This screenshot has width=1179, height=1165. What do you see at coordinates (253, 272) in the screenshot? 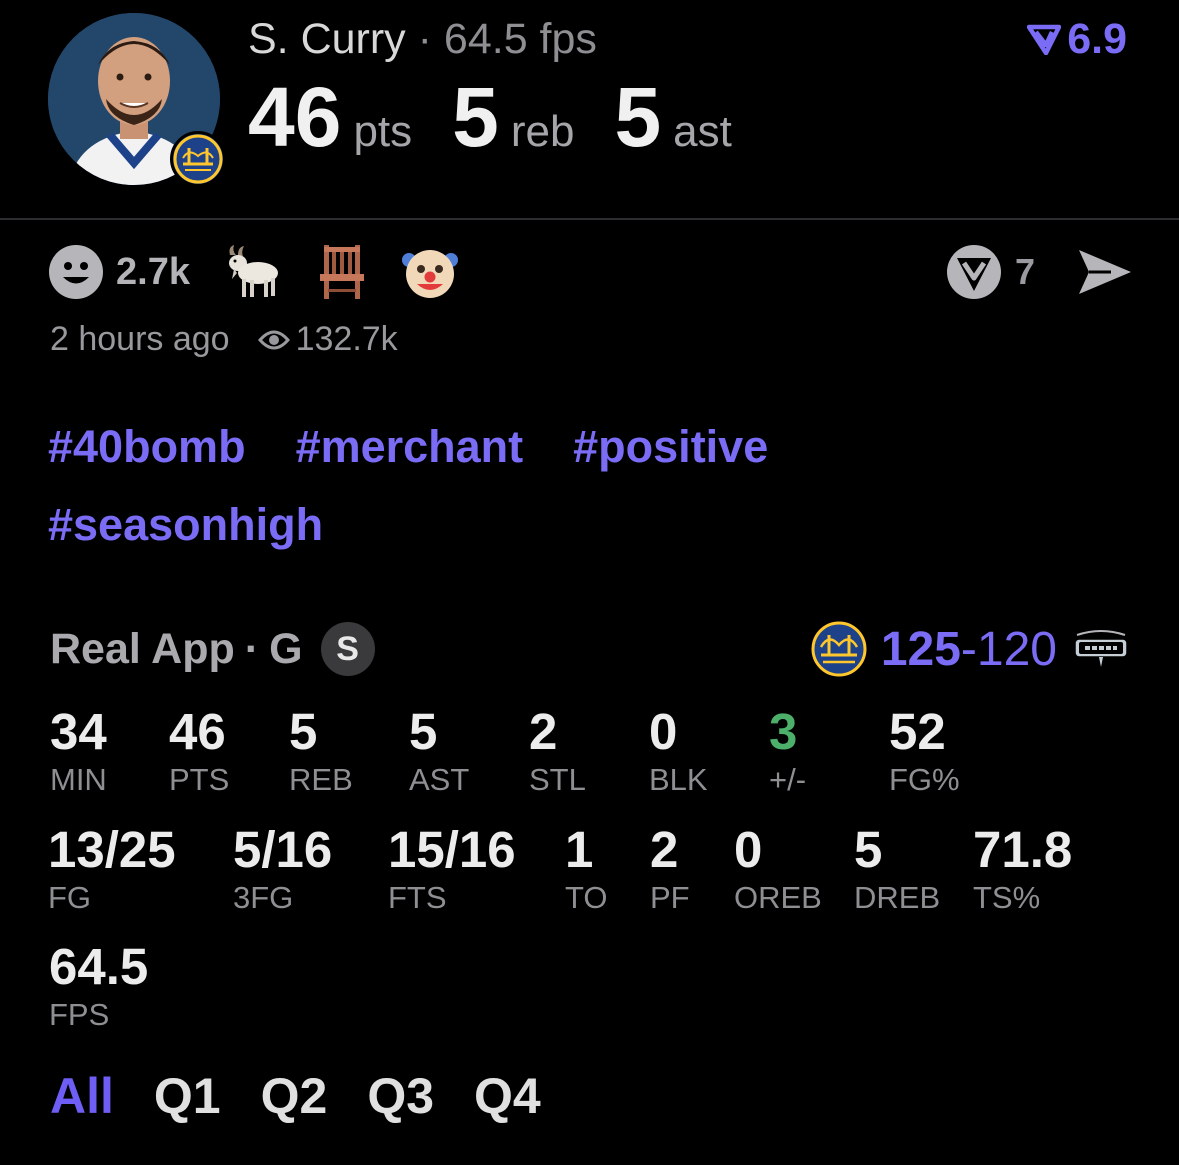
I see `goat-icon` at bounding box center [253, 272].